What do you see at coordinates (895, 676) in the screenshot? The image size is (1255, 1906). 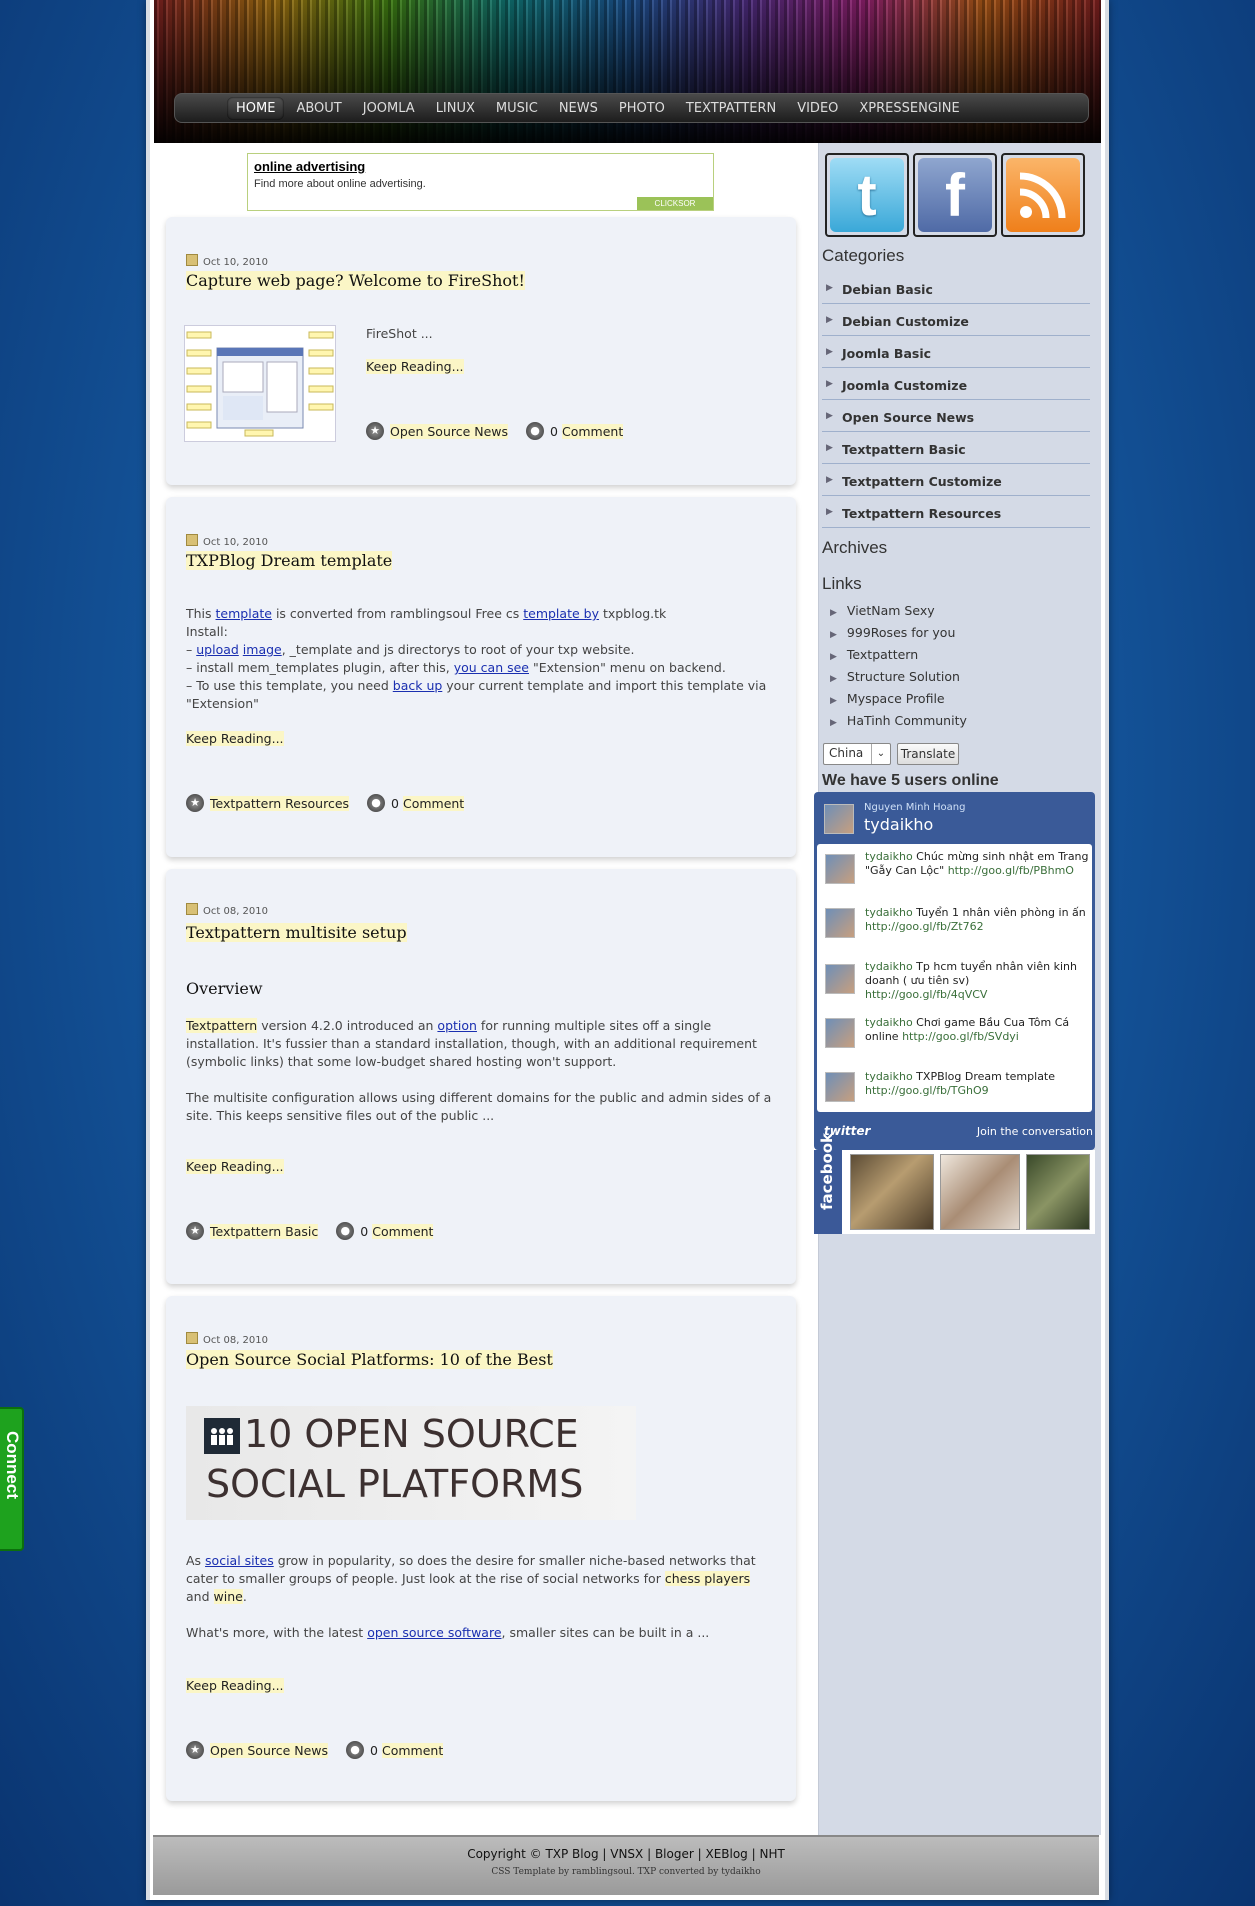 I see `link-structure-solution: ▶ Structure Solution` at bounding box center [895, 676].